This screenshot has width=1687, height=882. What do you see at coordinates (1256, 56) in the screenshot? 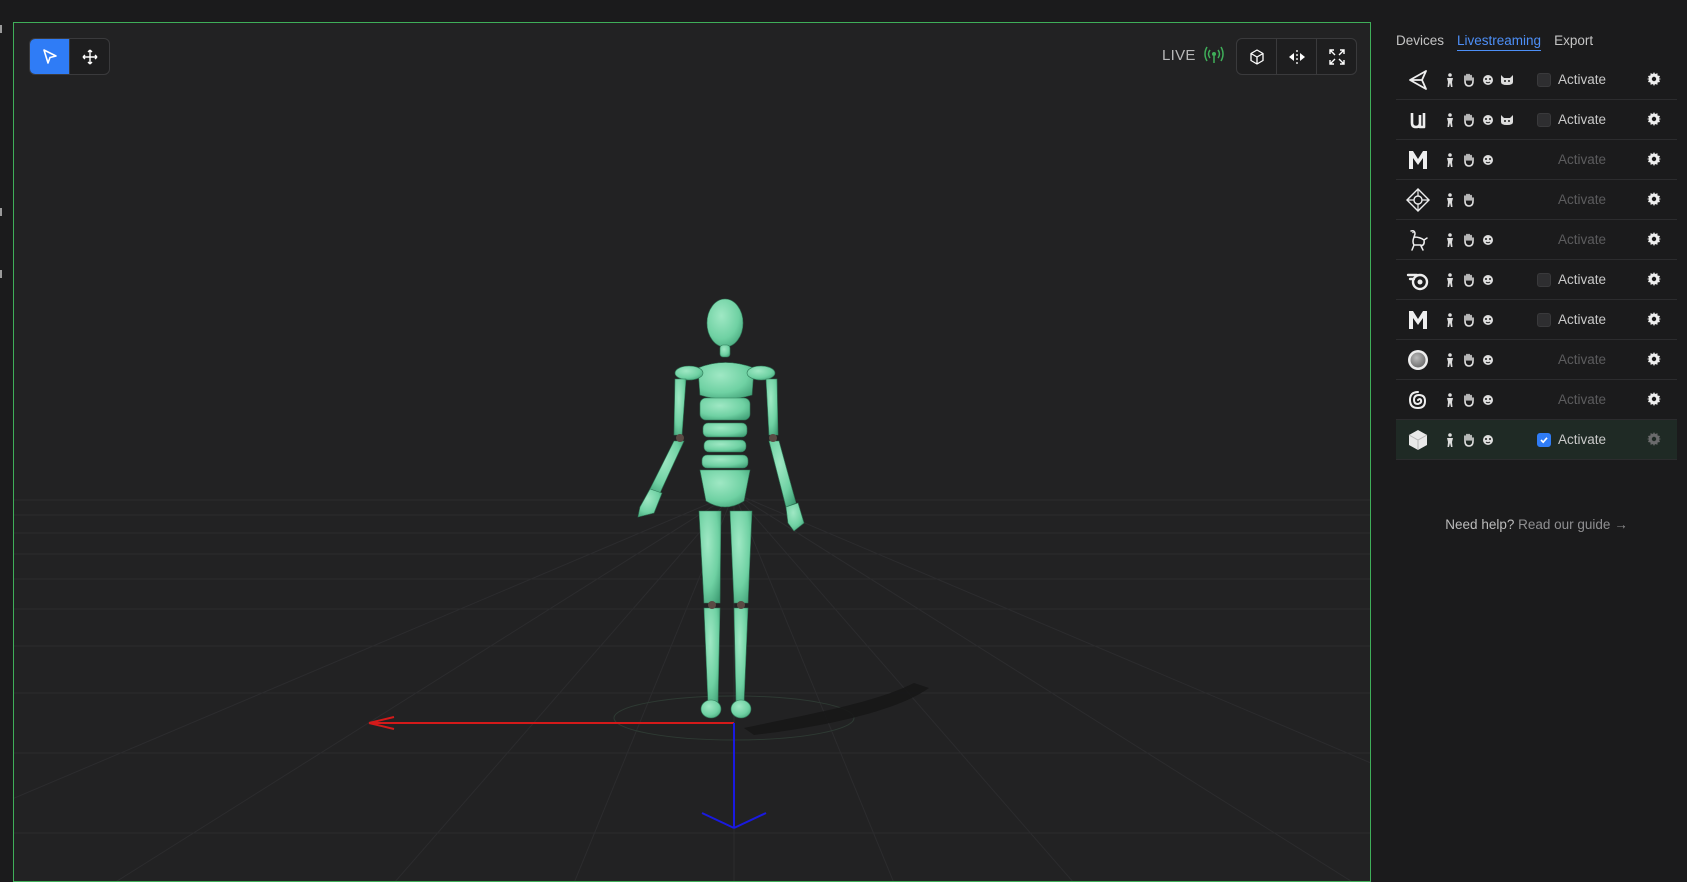
I see `cube-view-button` at bounding box center [1256, 56].